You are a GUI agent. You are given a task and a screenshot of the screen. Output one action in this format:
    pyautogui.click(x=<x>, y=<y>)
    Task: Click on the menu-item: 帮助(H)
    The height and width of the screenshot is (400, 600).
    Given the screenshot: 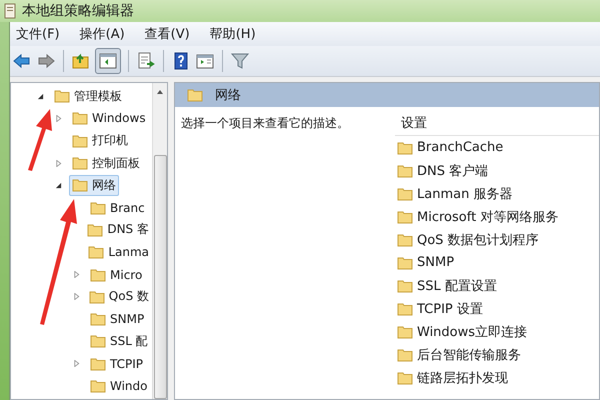 What is the action you would take?
    pyautogui.click(x=233, y=34)
    